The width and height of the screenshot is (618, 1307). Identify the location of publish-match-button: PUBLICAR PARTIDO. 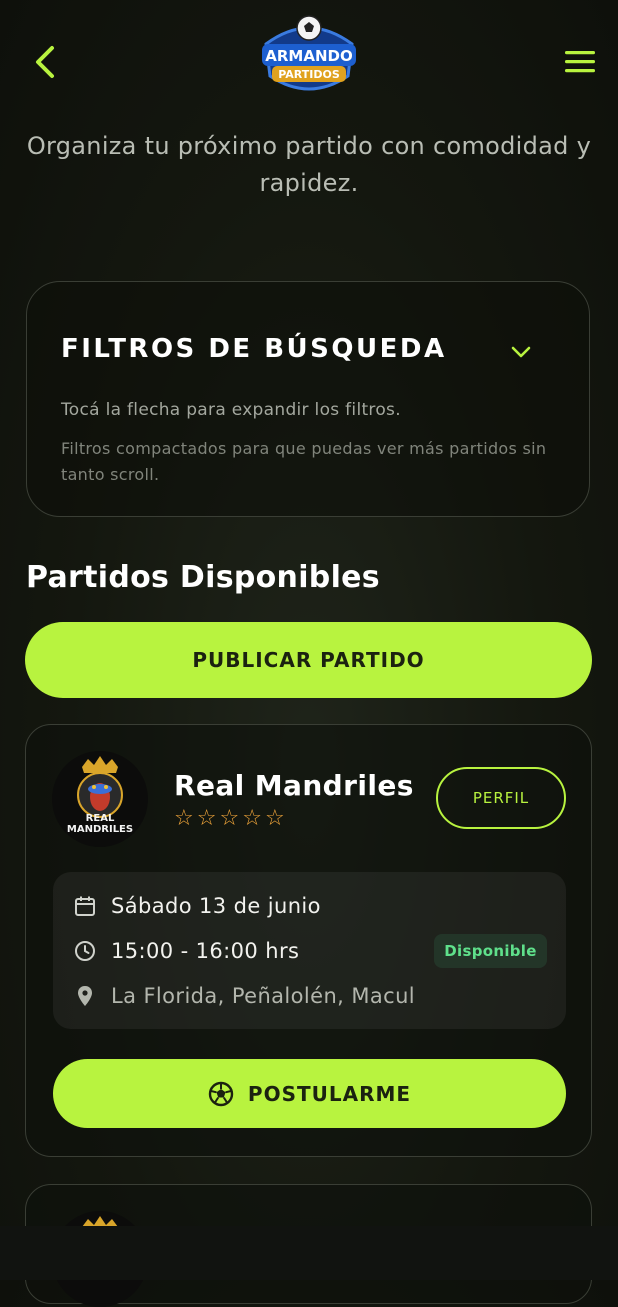
(308, 660).